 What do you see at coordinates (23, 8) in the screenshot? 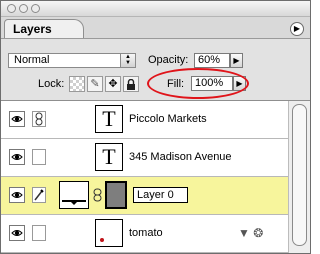
I see `minimize-window-icon` at bounding box center [23, 8].